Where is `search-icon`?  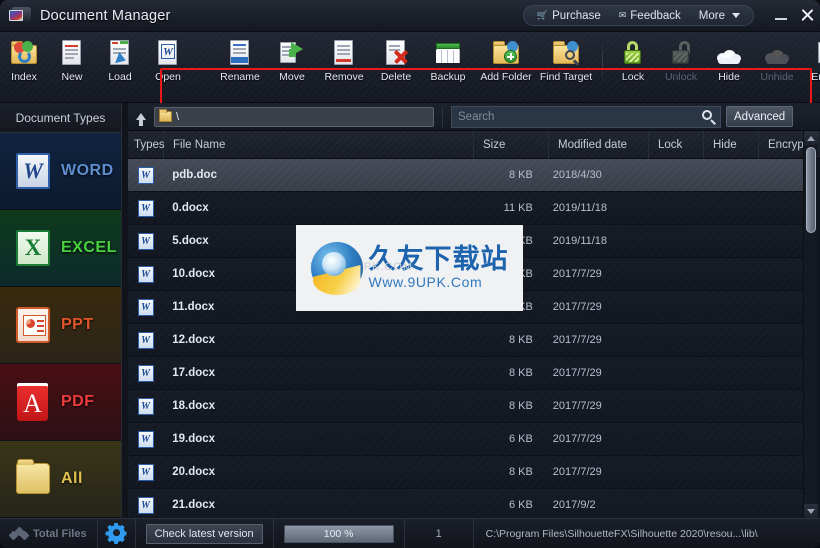 search-icon is located at coordinates (709, 117).